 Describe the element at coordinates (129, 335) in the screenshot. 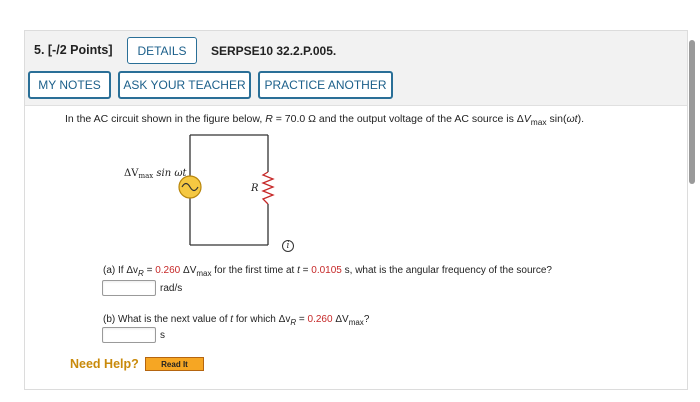

I see `part-b-answer-input` at that location.